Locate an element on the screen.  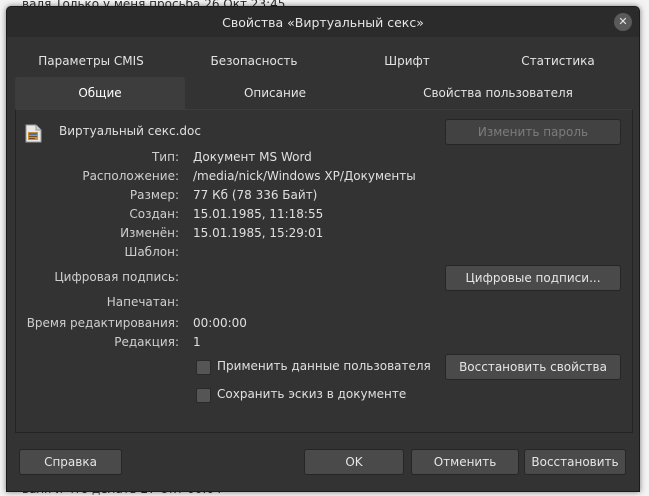
modified-value: 15.01.1985, 15:29:01 is located at coordinates (258, 233).